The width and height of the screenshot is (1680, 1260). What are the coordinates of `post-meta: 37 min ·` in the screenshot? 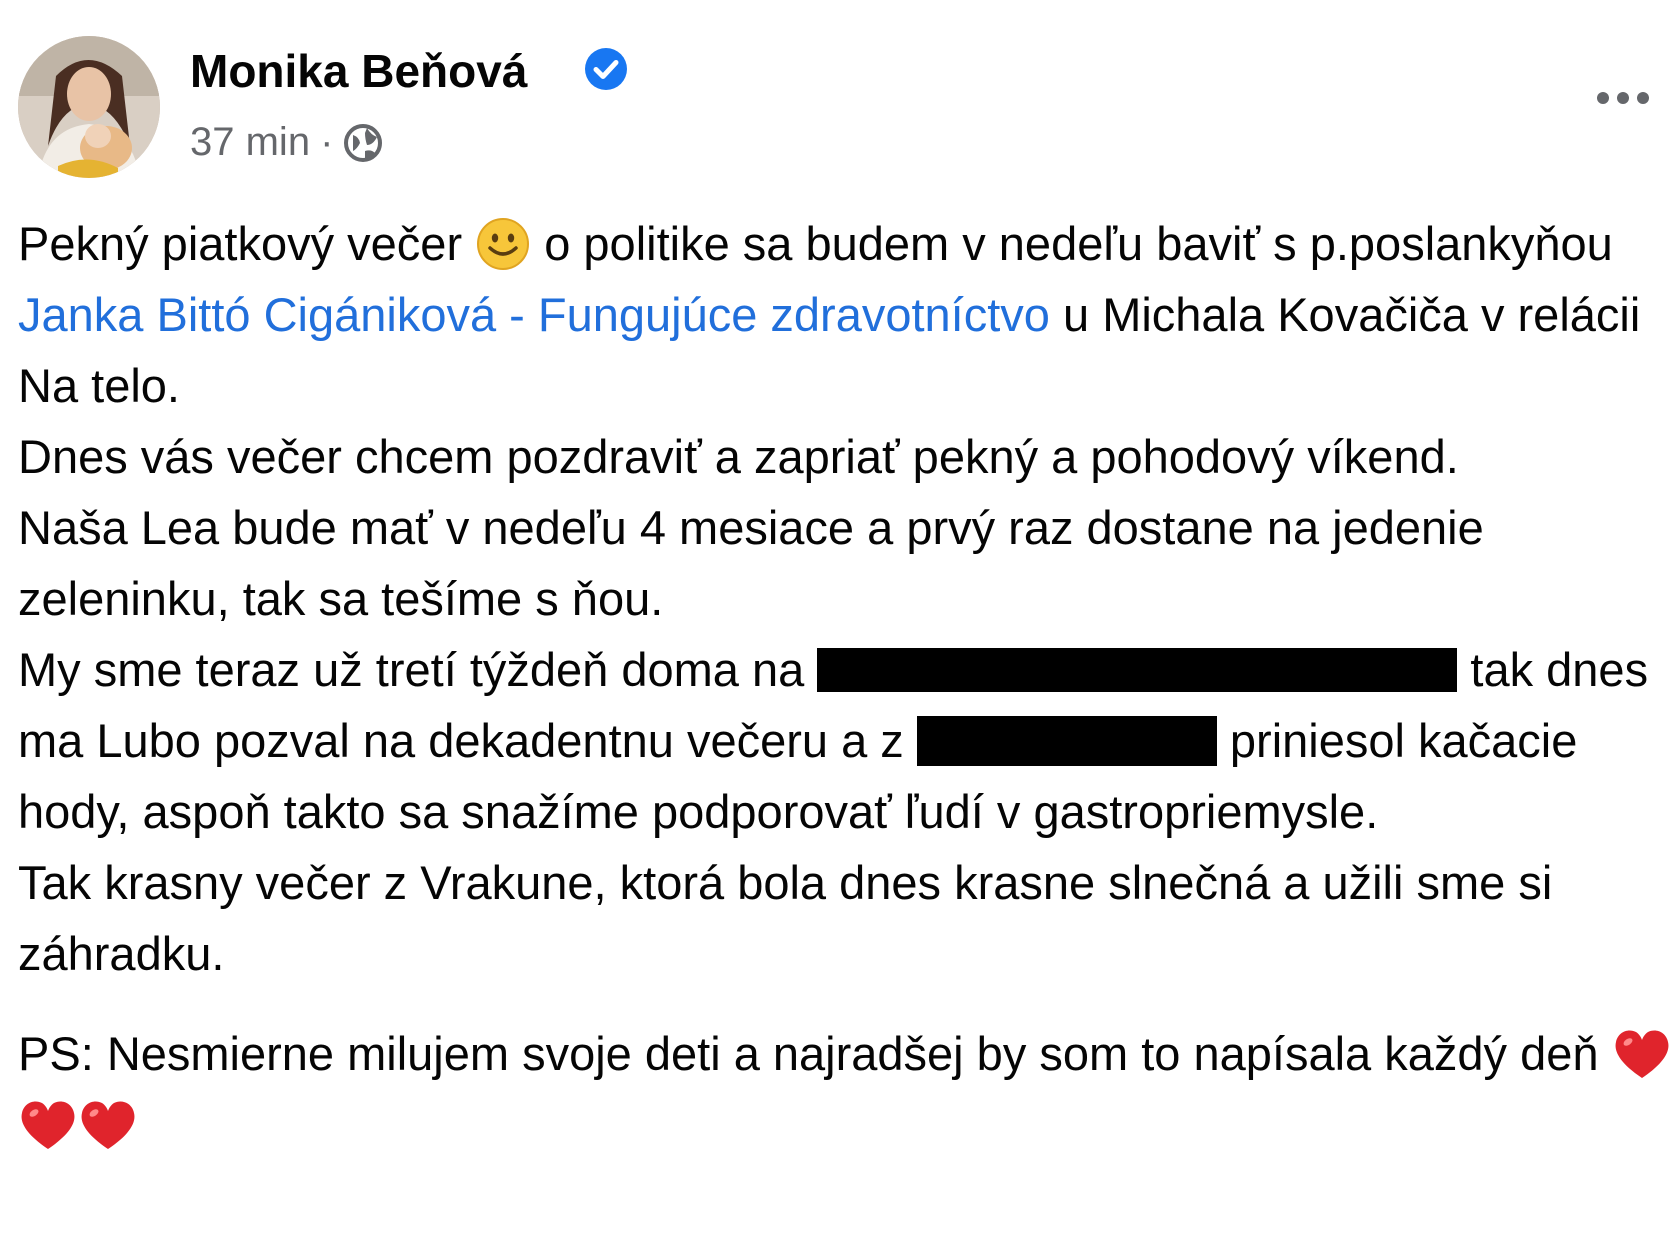 It's located at (286, 142).